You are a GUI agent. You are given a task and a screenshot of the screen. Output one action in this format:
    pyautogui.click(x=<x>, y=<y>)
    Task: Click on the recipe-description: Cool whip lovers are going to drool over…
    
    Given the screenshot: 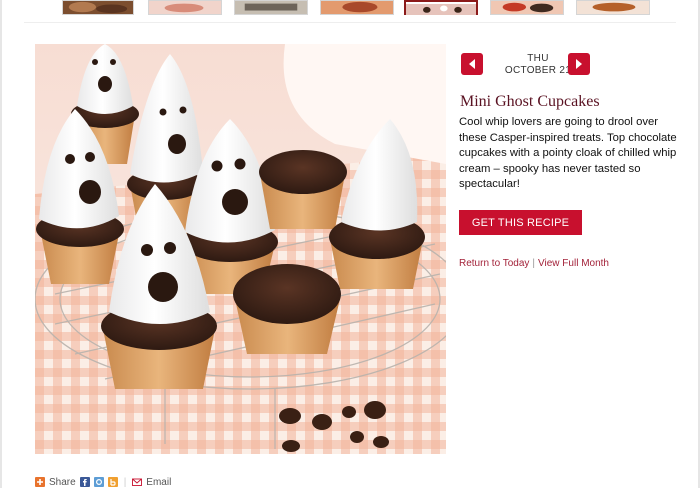 What is the action you would take?
    pyautogui.click(x=568, y=153)
    